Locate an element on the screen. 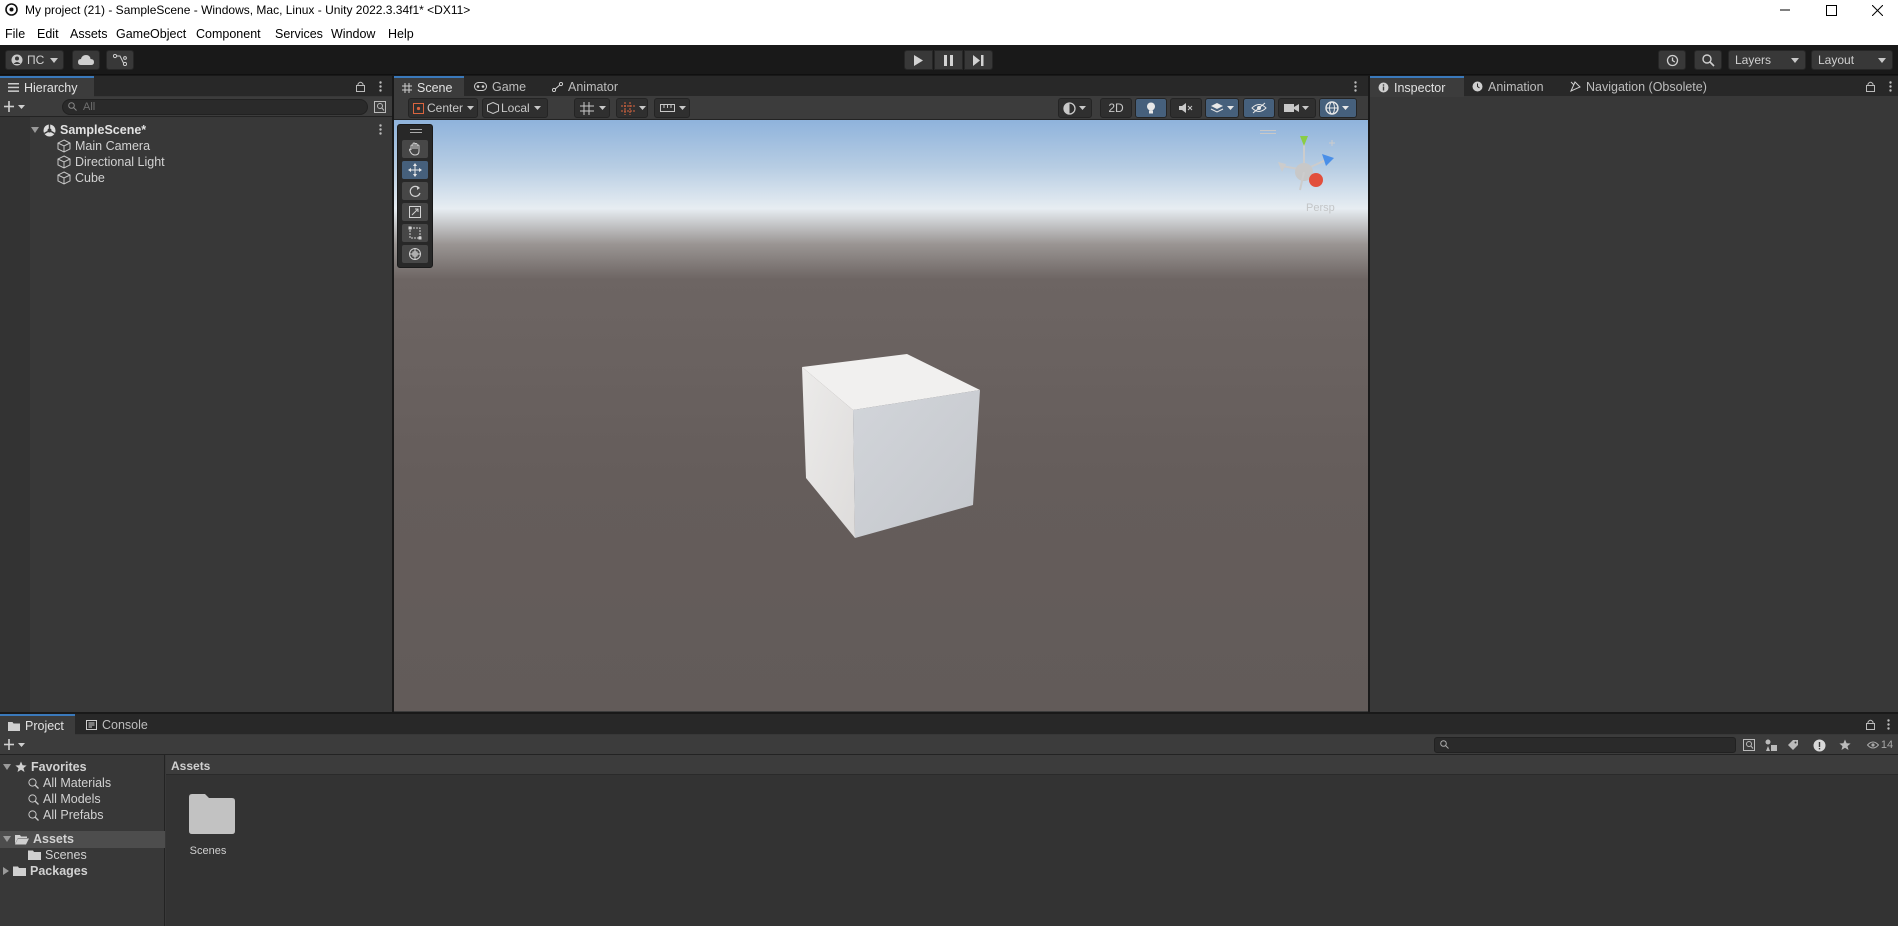 This screenshot has height=926, width=1898. maximize-button is located at coordinates (1831, 10).